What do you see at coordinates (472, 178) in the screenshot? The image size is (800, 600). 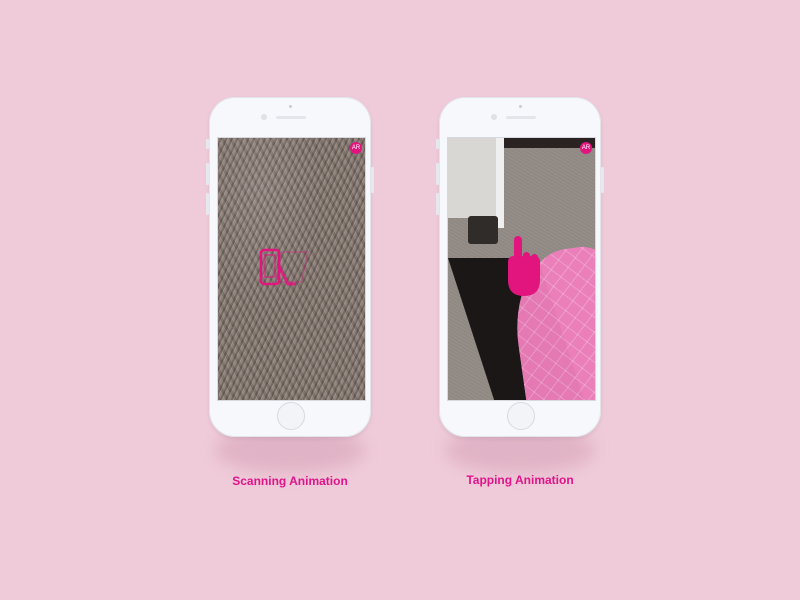 I see `camera-feed-wall` at bounding box center [472, 178].